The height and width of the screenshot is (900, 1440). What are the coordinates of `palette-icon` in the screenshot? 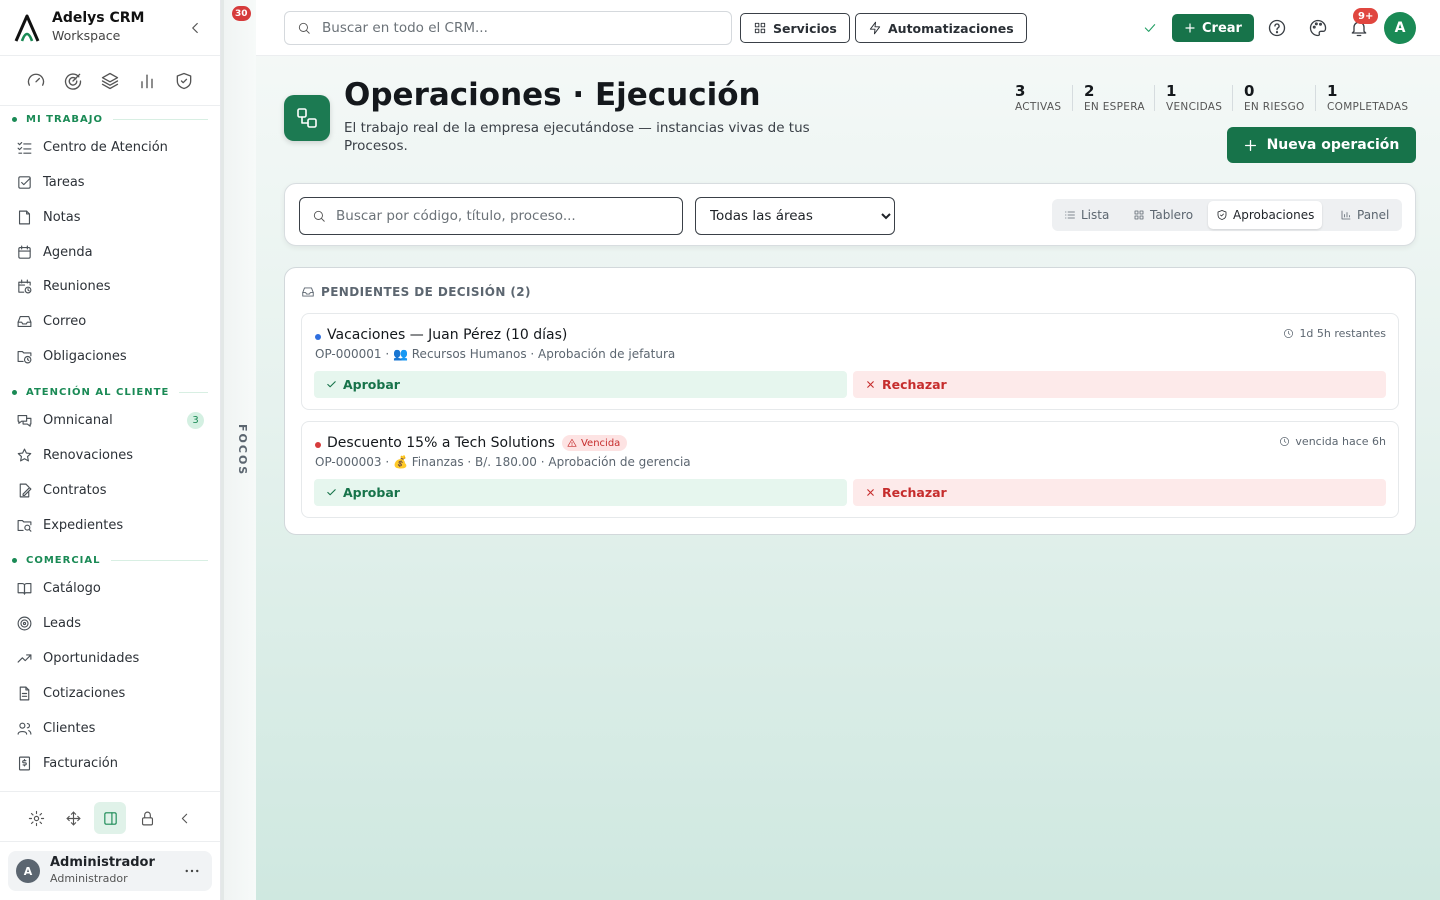 It's located at (1318, 28).